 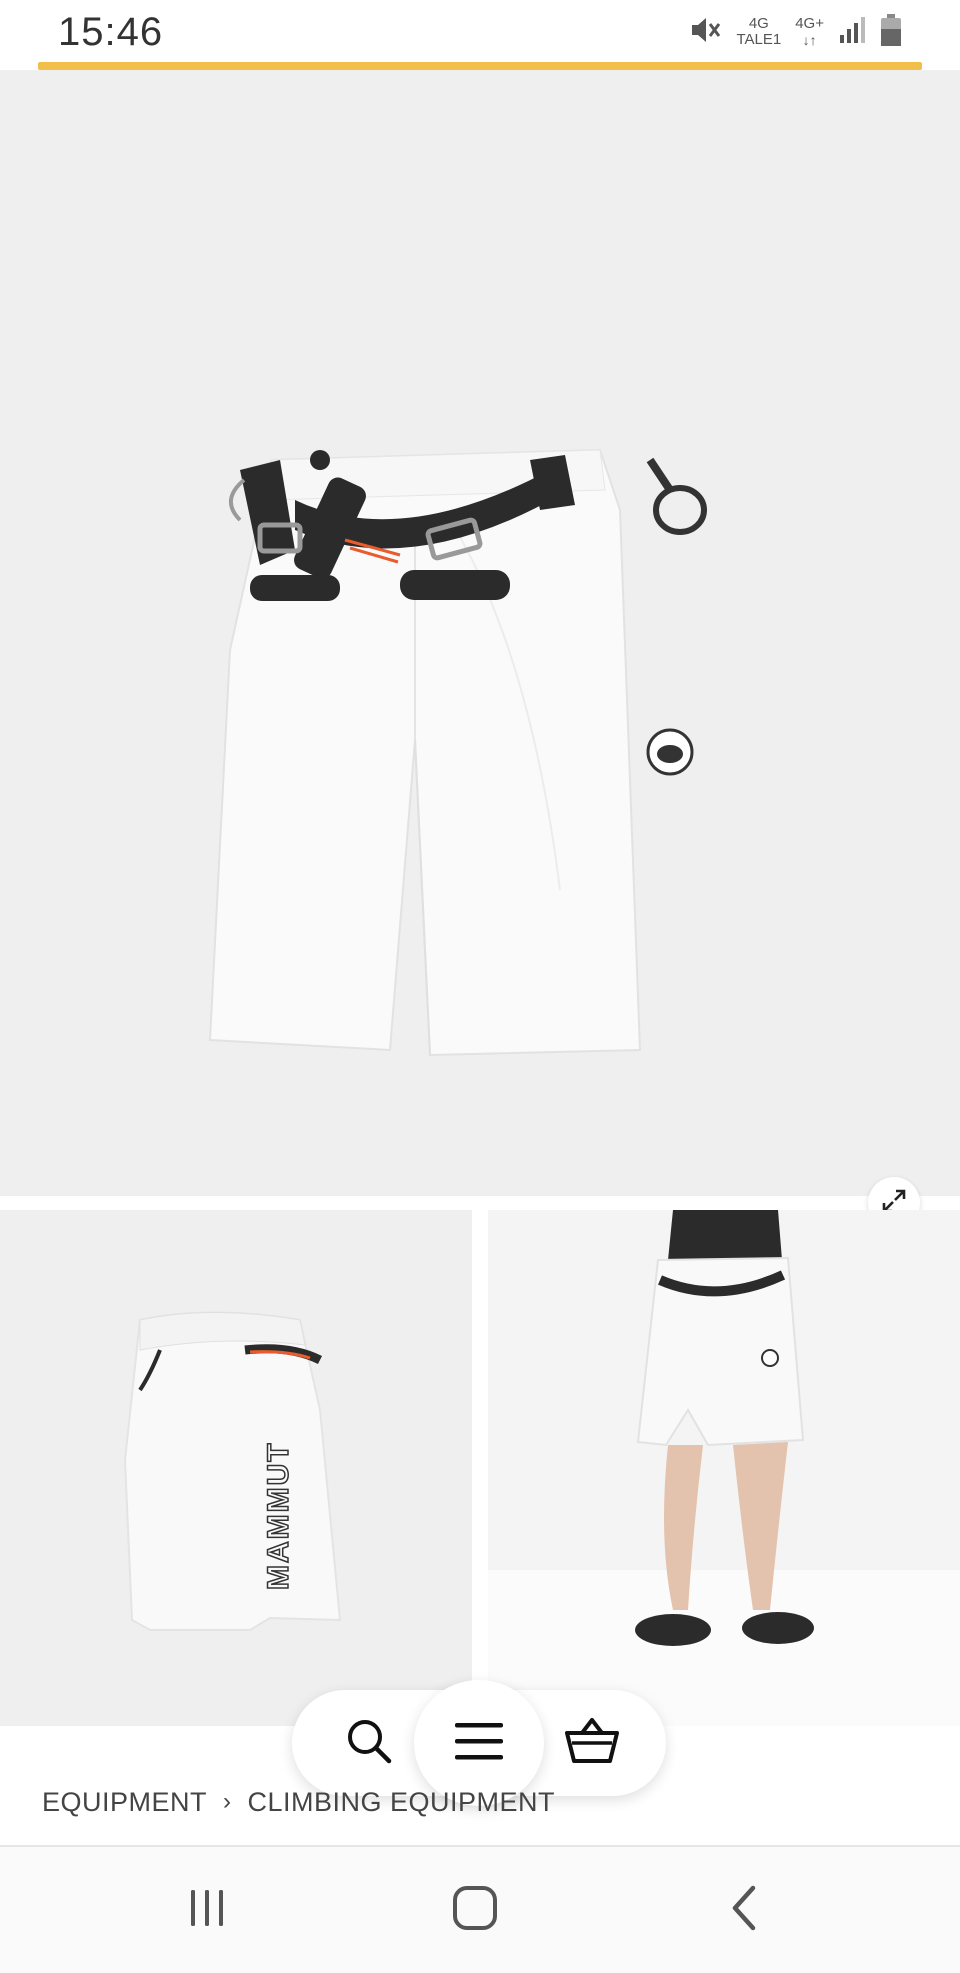 I want to click on menu-icon, so click(x=479, y=1743).